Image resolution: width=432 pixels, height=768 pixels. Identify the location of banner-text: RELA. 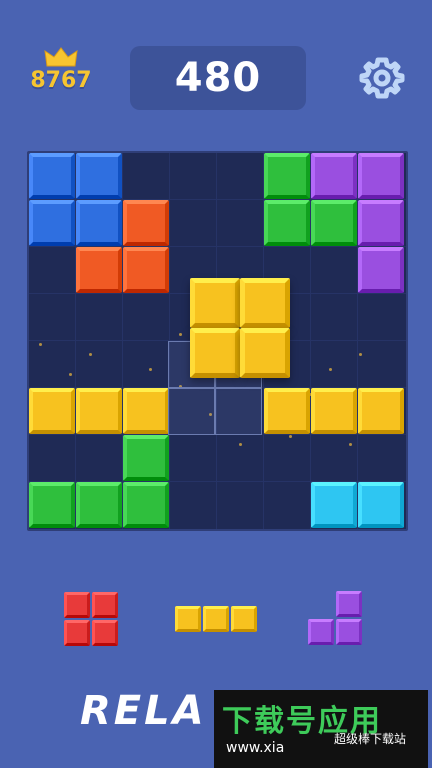
(143, 711).